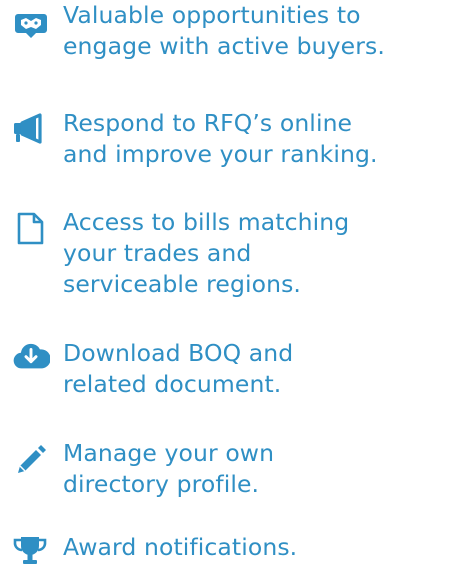 The image size is (450, 574). Describe the element at coordinates (169, 468) in the screenshot. I see `benefit-text: Manage your own directory profile.` at that location.